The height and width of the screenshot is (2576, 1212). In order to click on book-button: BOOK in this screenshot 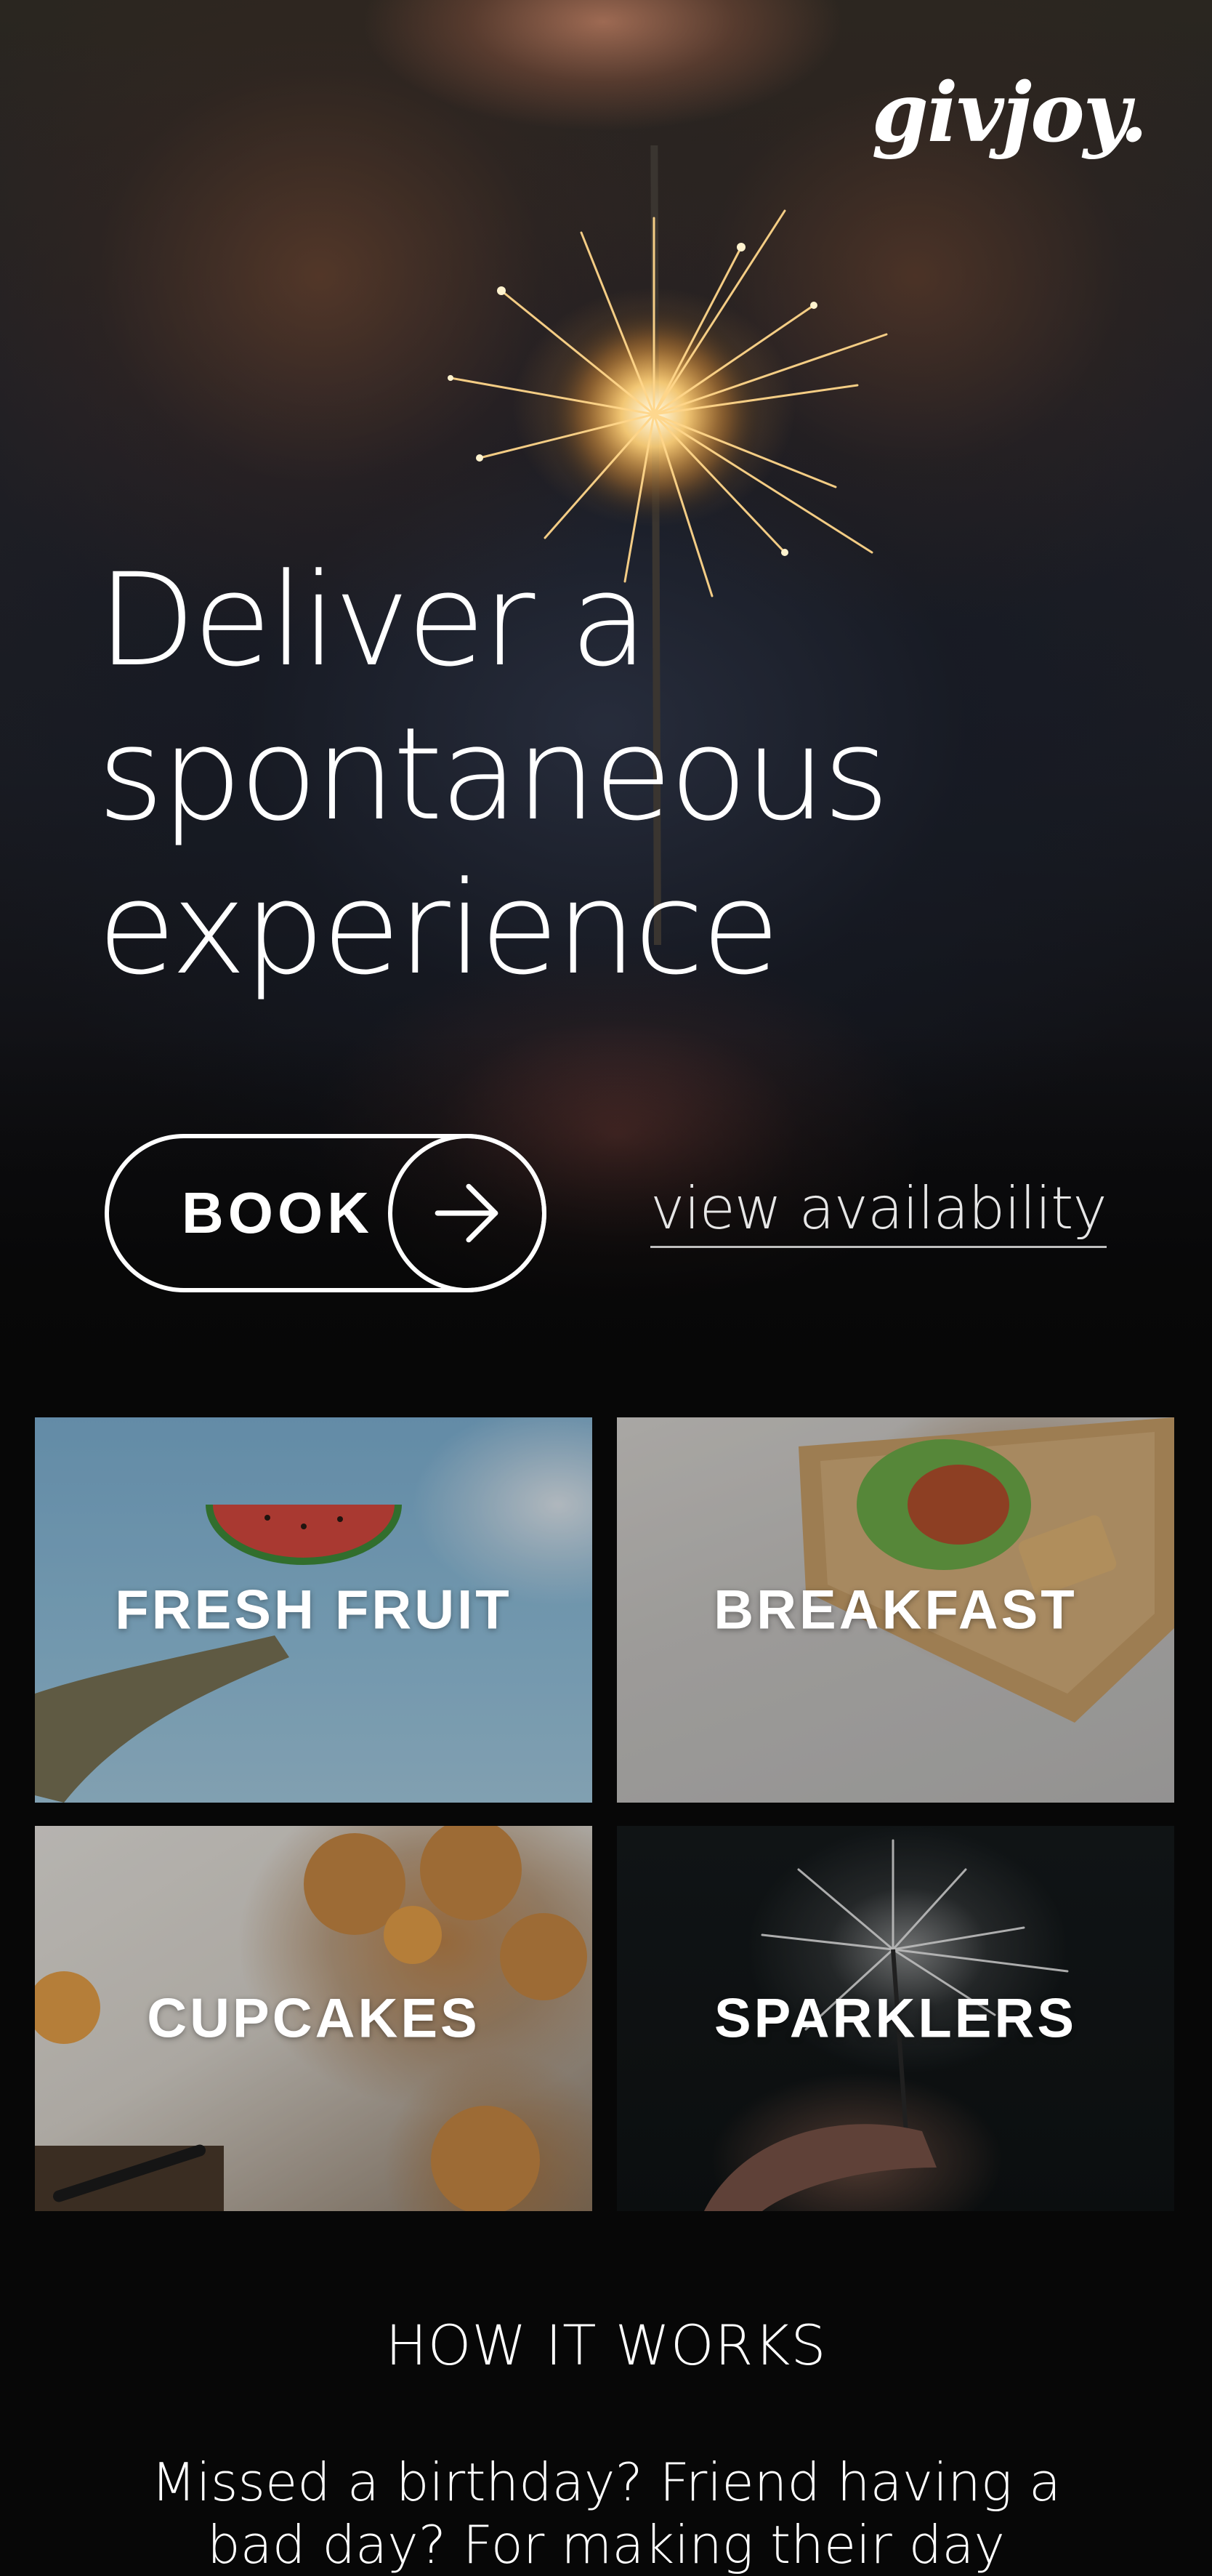, I will do `click(325, 1213)`.